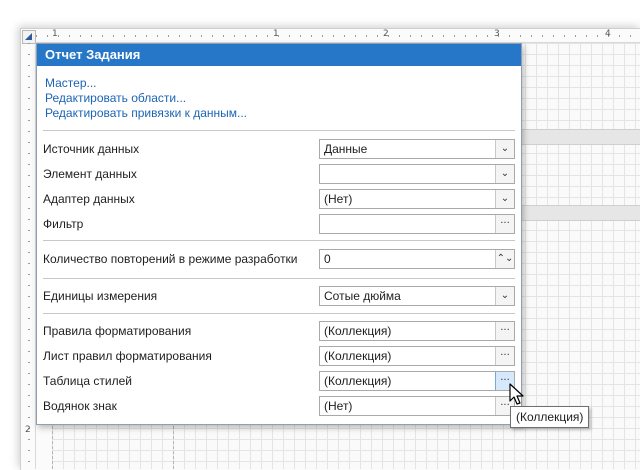 This screenshot has height=470, width=640. I want to click on mouse-pointer-icon, so click(516, 394).